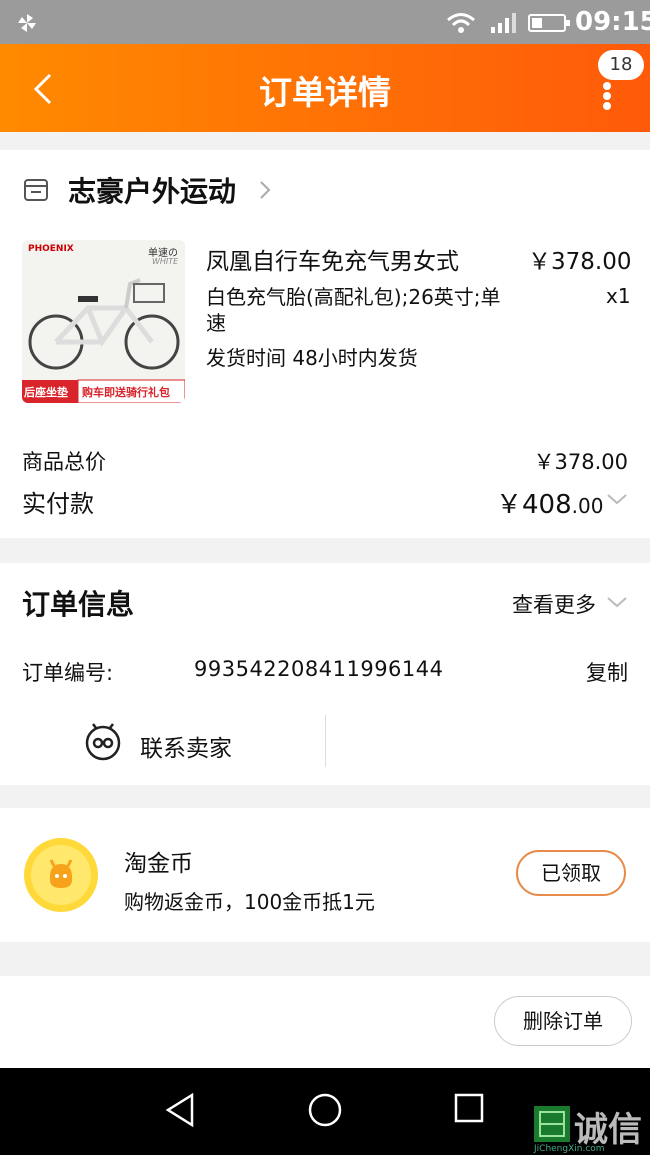 The height and width of the screenshot is (1155, 650). What do you see at coordinates (312, 358) in the screenshot?
I see `shipping-time: 发货时间 48小时内发货` at bounding box center [312, 358].